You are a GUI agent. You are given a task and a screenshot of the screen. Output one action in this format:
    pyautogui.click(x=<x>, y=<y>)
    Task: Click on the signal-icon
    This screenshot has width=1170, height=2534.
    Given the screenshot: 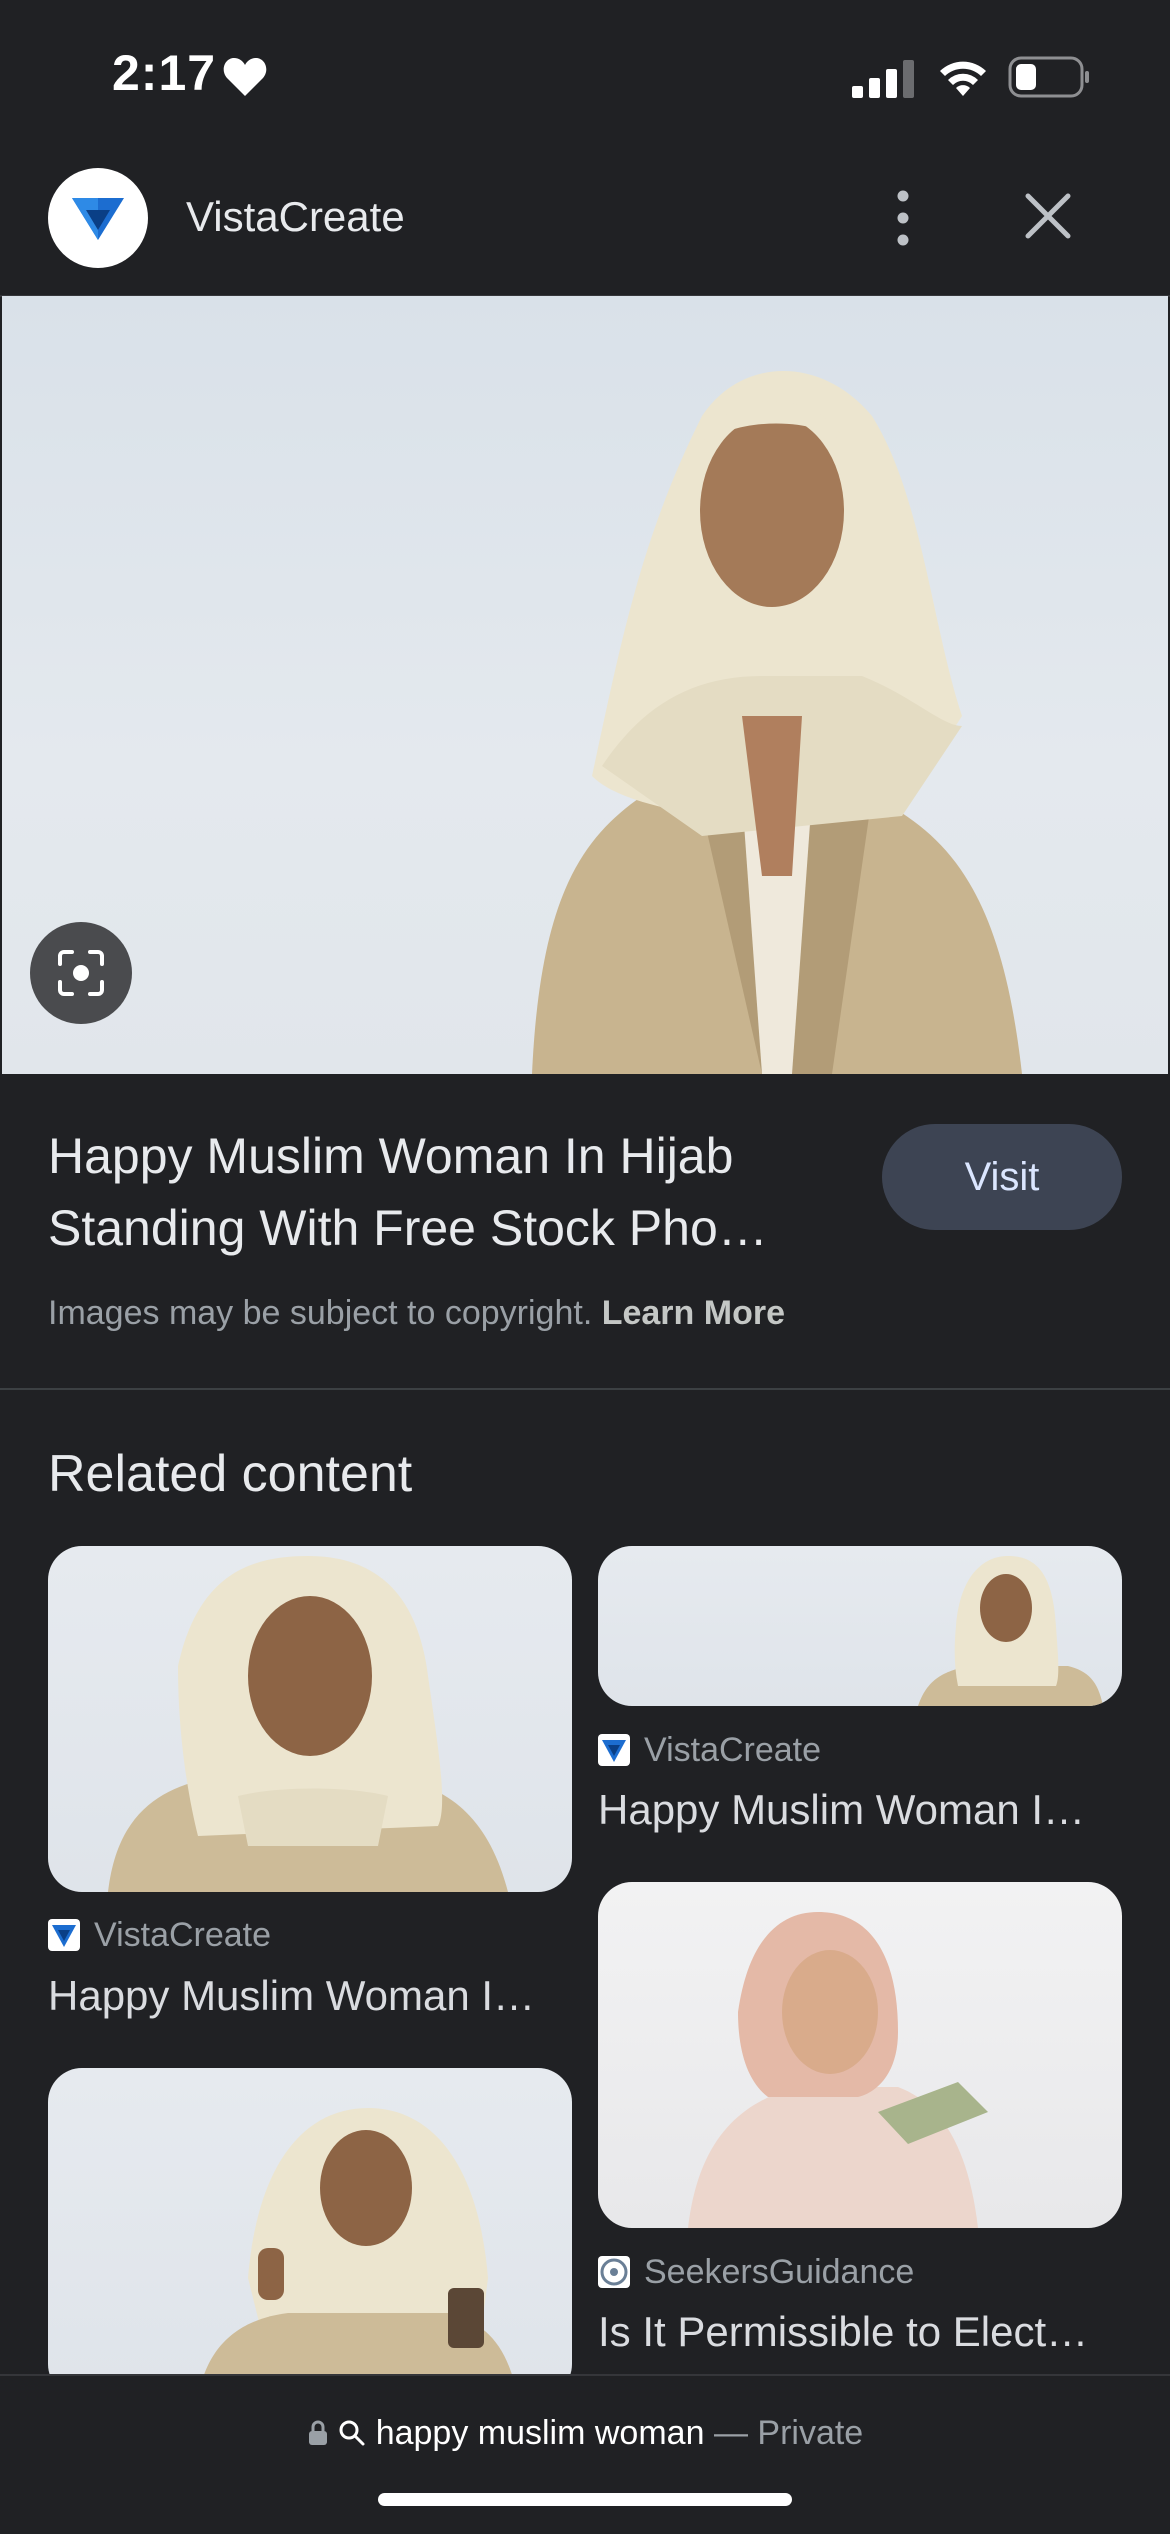 What is the action you would take?
    pyautogui.click(x=883, y=79)
    